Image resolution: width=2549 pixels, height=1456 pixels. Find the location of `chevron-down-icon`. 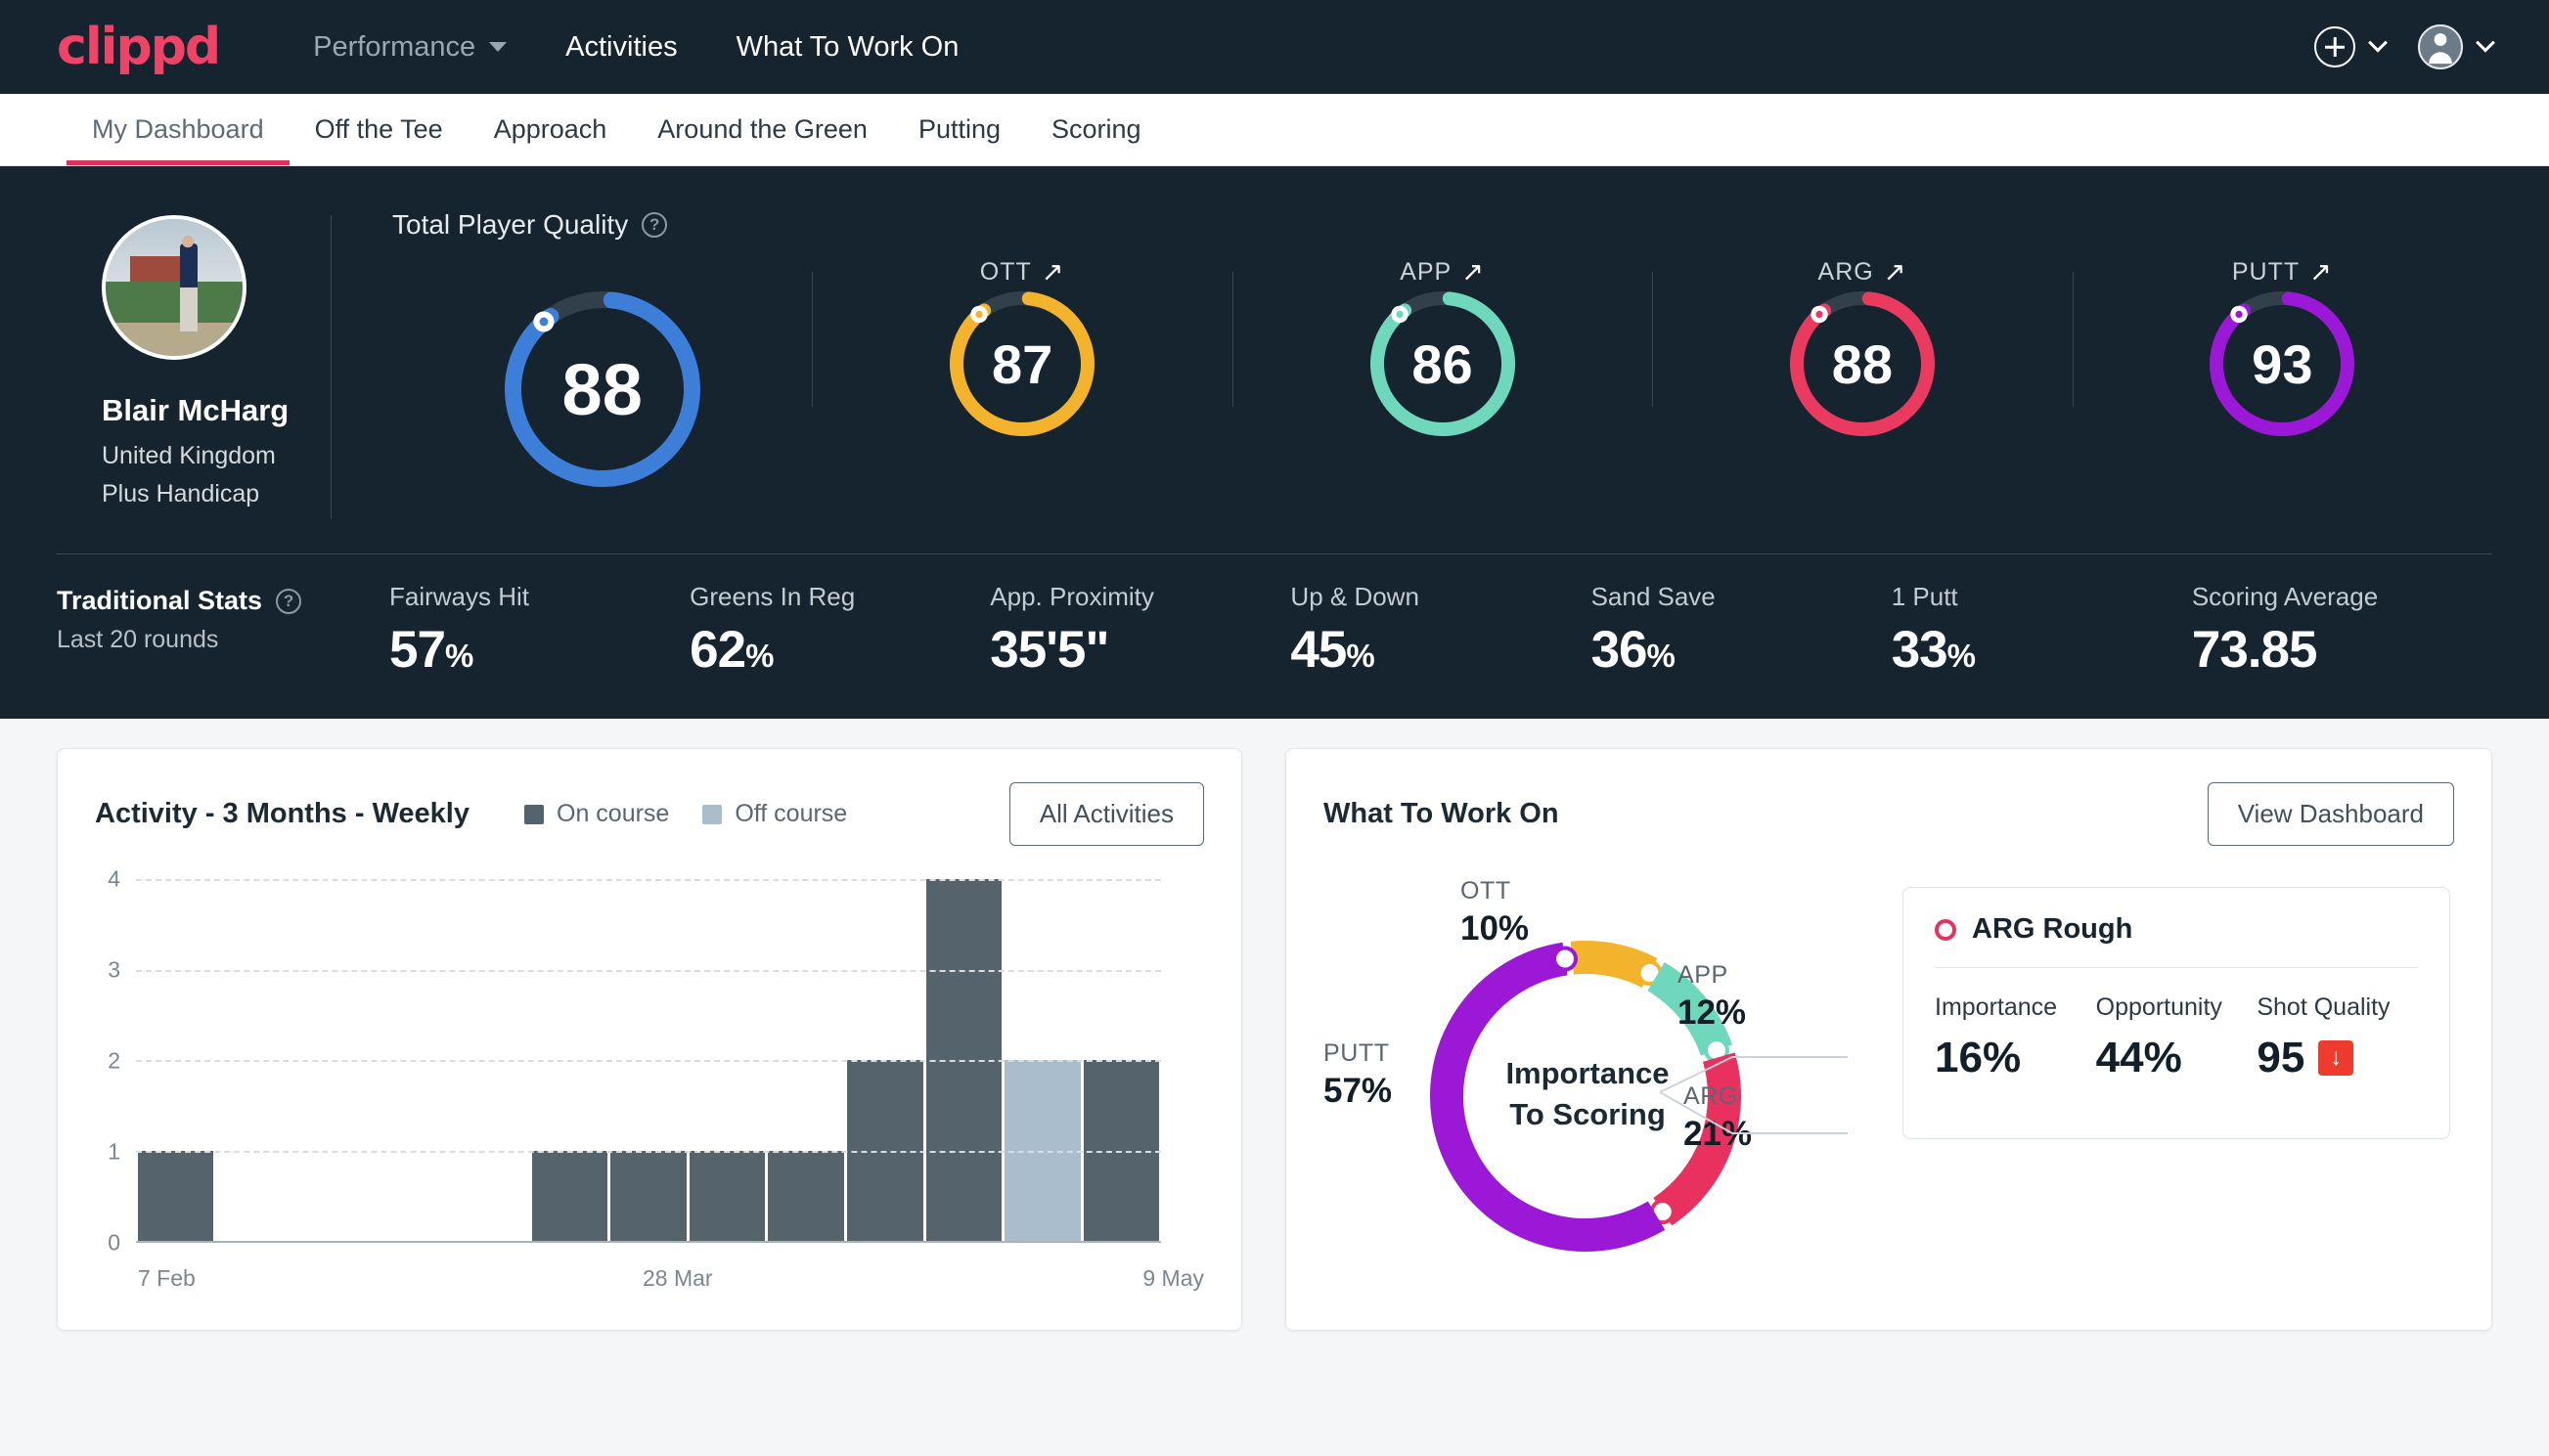

chevron-down-icon is located at coordinates (2486, 42).